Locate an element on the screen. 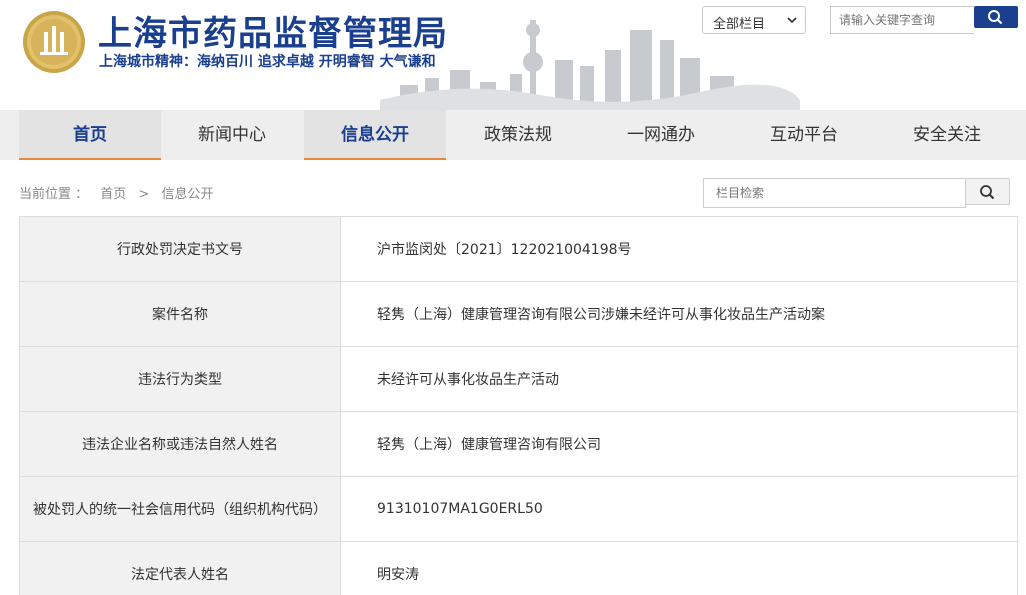  column-search-button is located at coordinates (988, 191).